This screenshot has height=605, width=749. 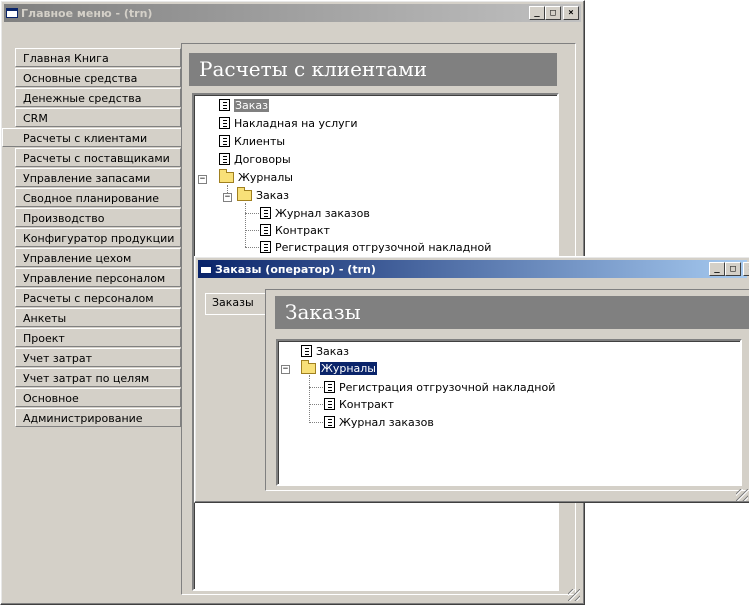 What do you see at coordinates (98, 237) in the screenshot?
I see `nav-item-product-configurator: Конфигуратор продукции` at bounding box center [98, 237].